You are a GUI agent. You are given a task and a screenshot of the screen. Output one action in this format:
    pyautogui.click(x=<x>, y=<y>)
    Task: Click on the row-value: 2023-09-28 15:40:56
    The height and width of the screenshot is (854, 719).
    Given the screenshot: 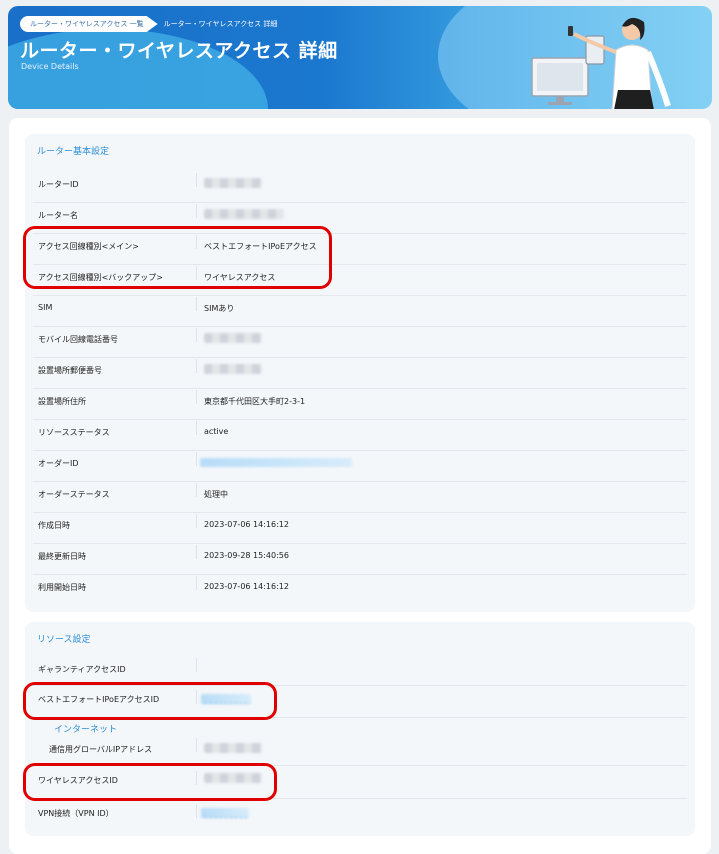 What is the action you would take?
    pyautogui.click(x=246, y=555)
    